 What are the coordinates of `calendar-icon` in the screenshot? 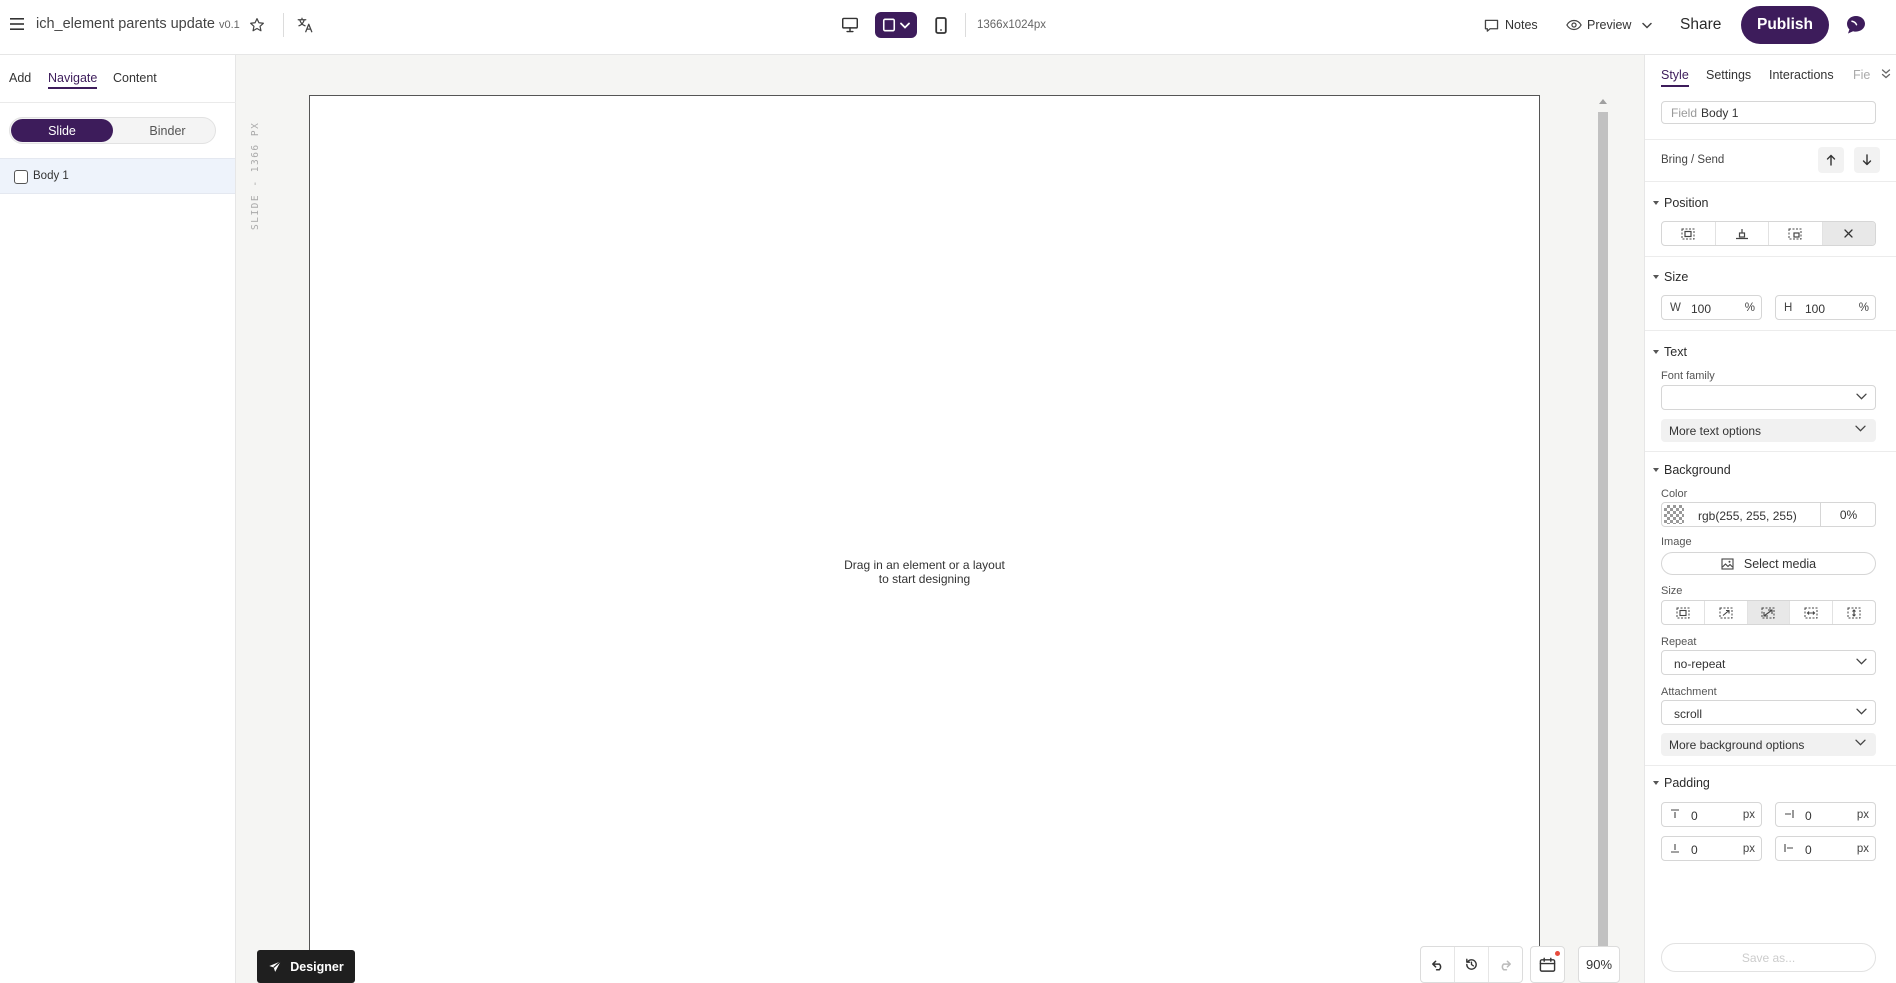 It's located at (1547, 965).